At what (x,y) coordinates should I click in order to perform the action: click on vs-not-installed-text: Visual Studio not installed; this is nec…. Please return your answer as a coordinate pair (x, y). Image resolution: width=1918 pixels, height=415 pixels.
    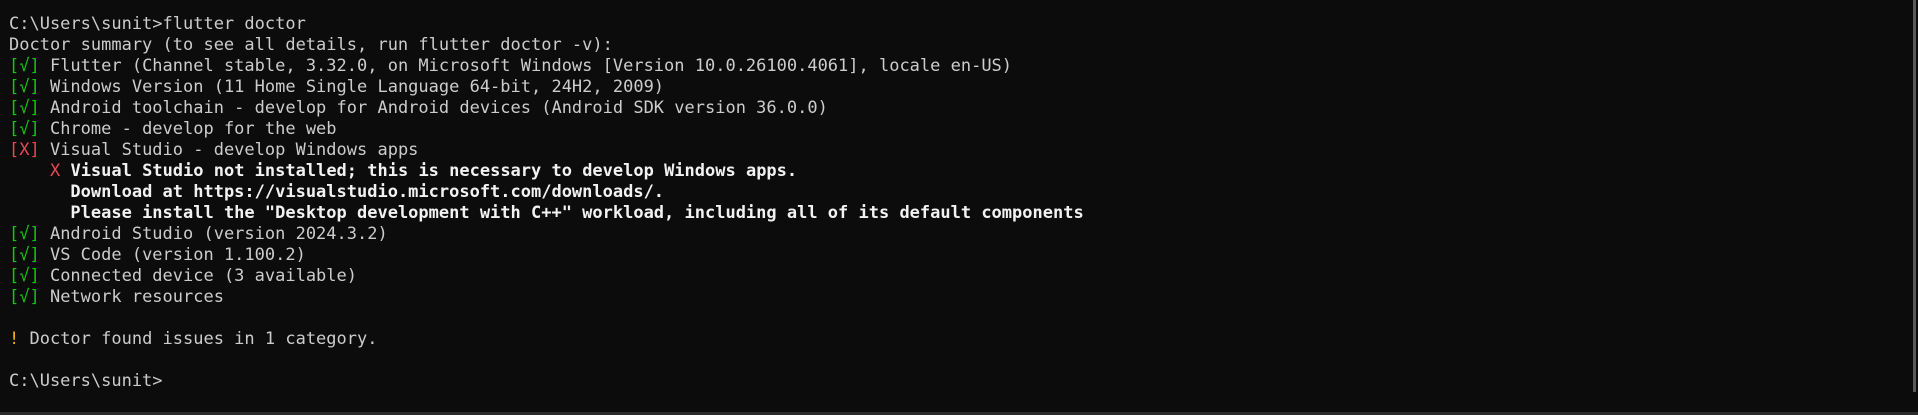
    Looking at the image, I should click on (434, 171).